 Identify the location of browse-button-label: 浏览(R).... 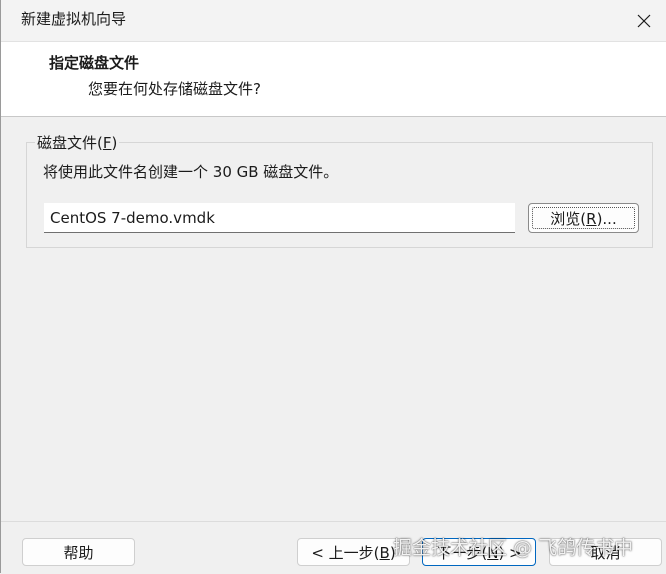
(583, 218).